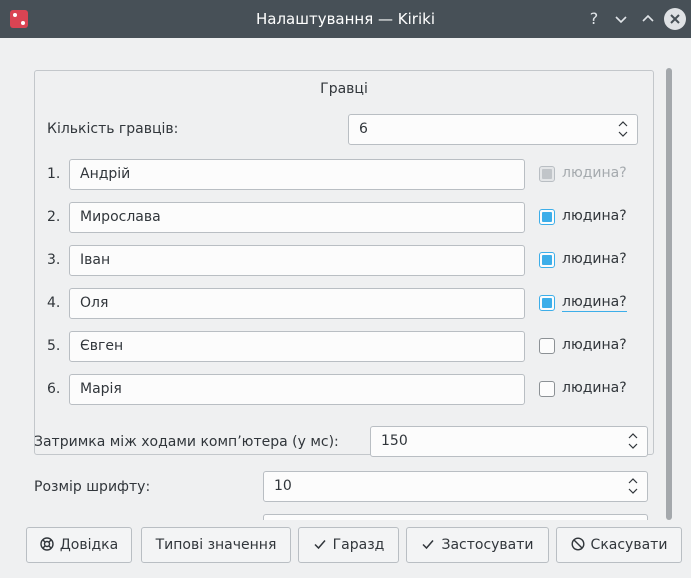 The width and height of the screenshot is (691, 578). Describe the element at coordinates (455, 486) in the screenshot. I see `font-size-spinbox: 10` at that location.